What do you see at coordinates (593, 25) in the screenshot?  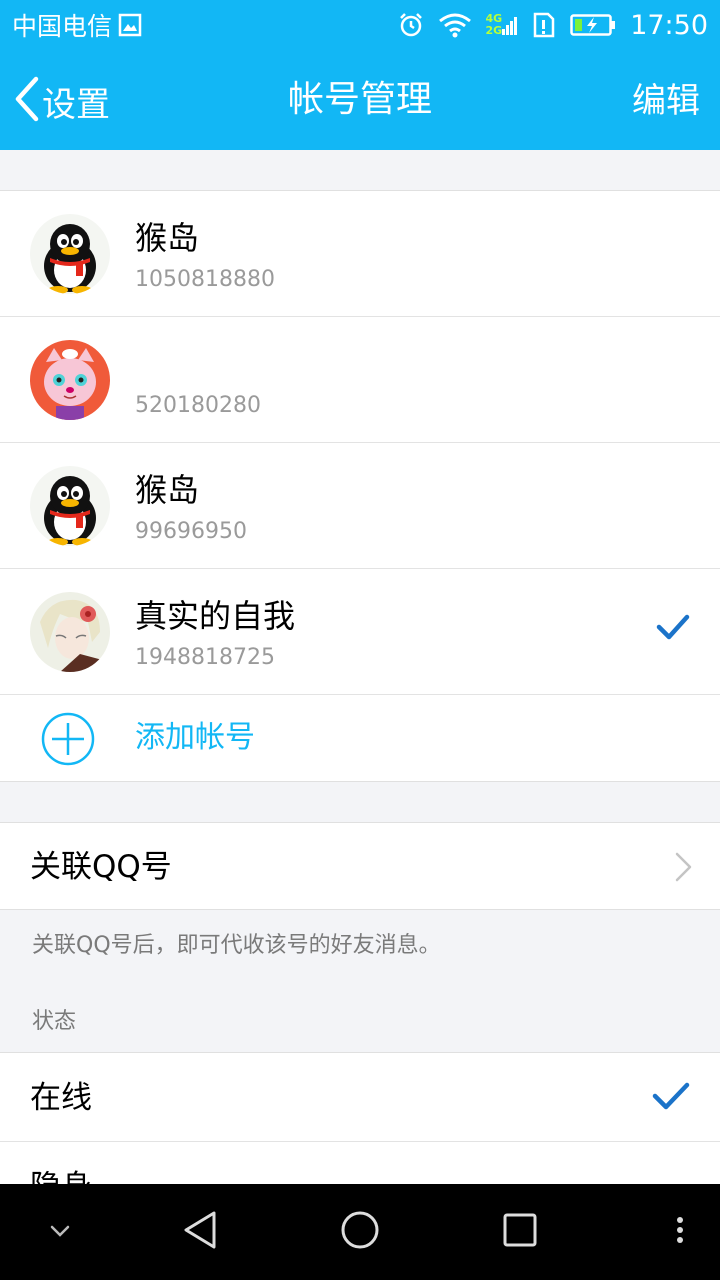 I see `battery-charging-icon` at bounding box center [593, 25].